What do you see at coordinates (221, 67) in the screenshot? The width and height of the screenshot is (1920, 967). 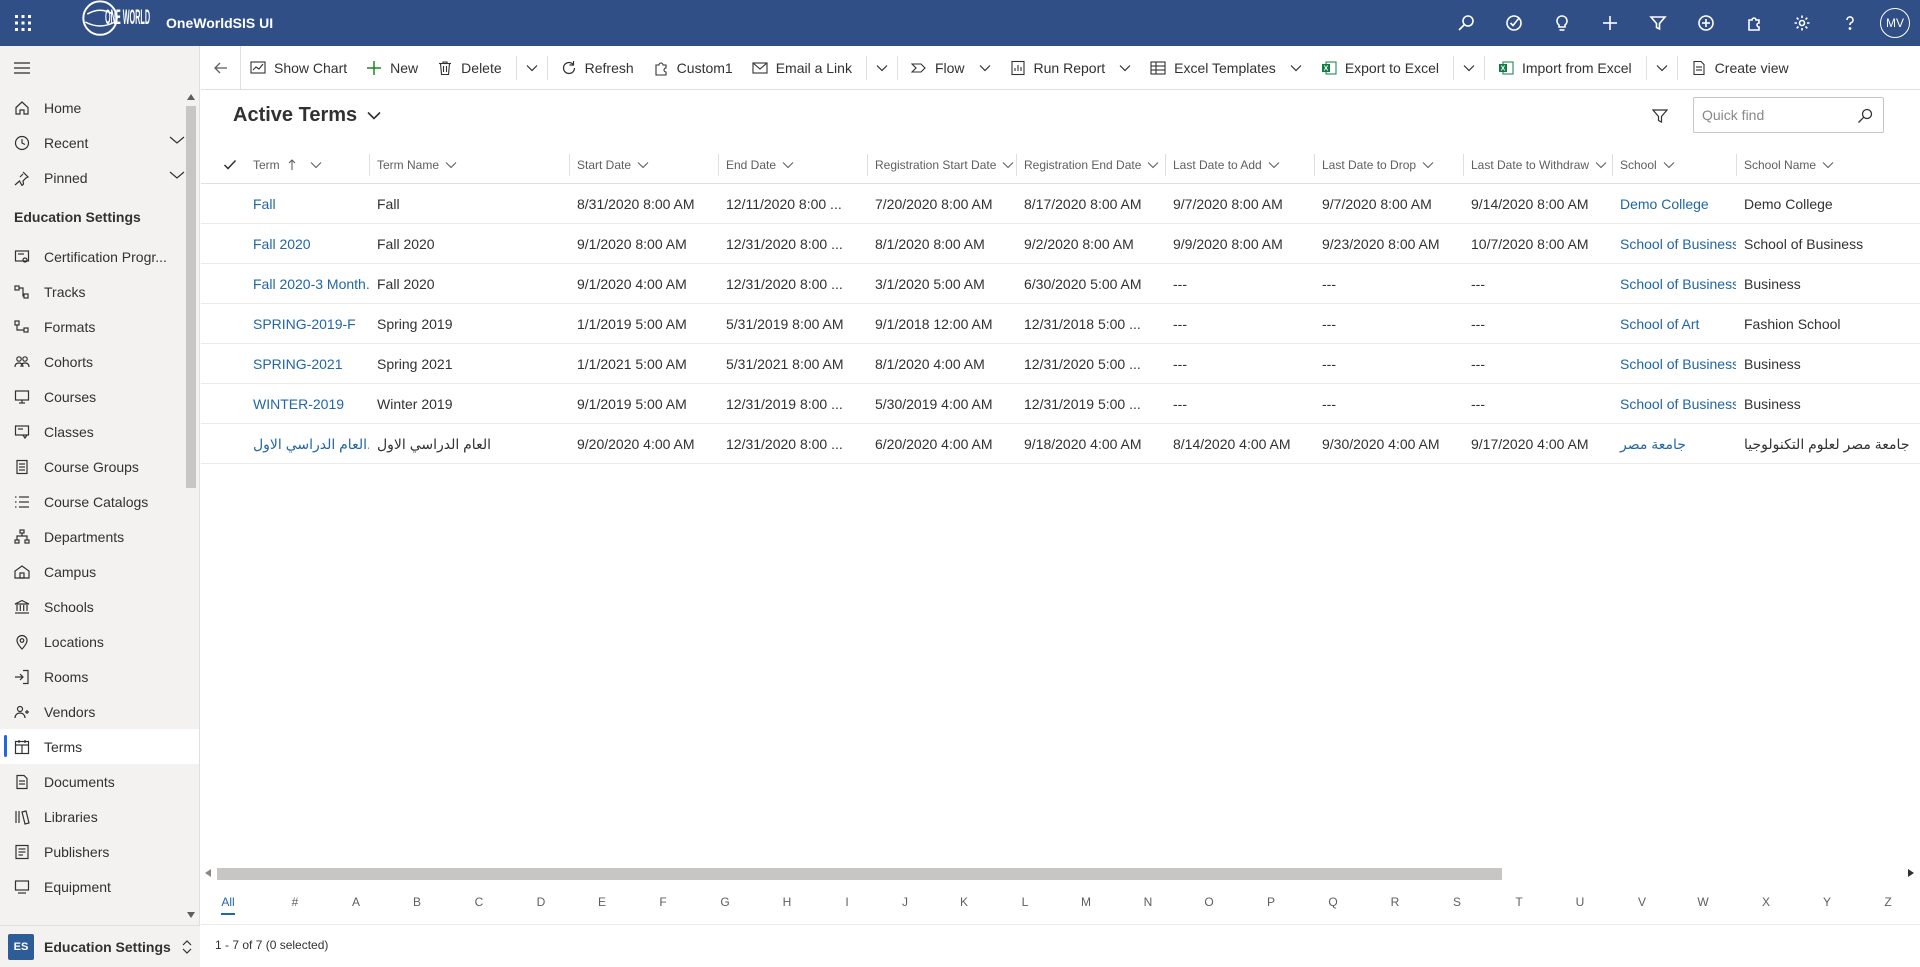 I see `back-button` at bounding box center [221, 67].